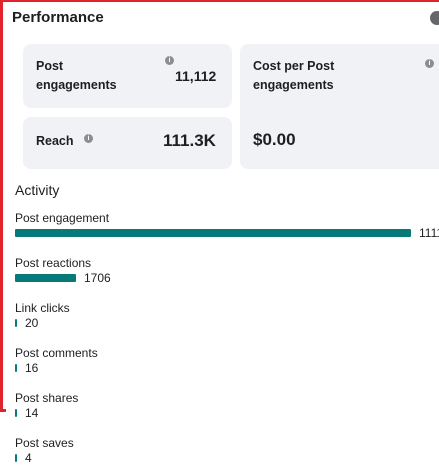 The image size is (439, 469). I want to click on metric-value: 14, so click(32, 413).